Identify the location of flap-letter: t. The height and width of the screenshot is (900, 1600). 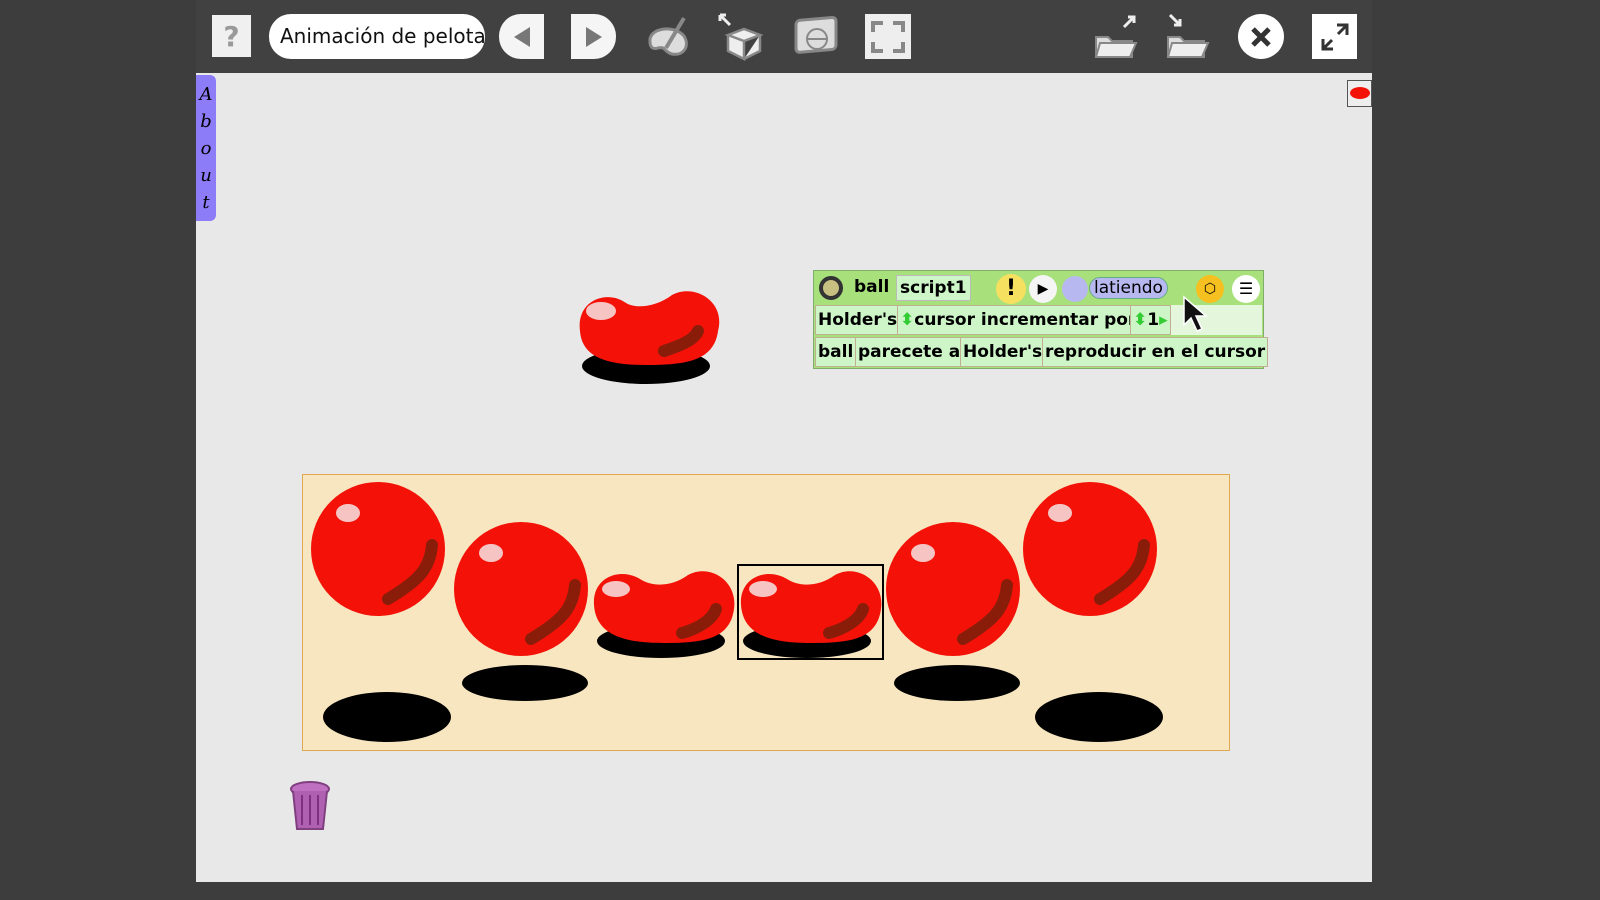
(206, 202).